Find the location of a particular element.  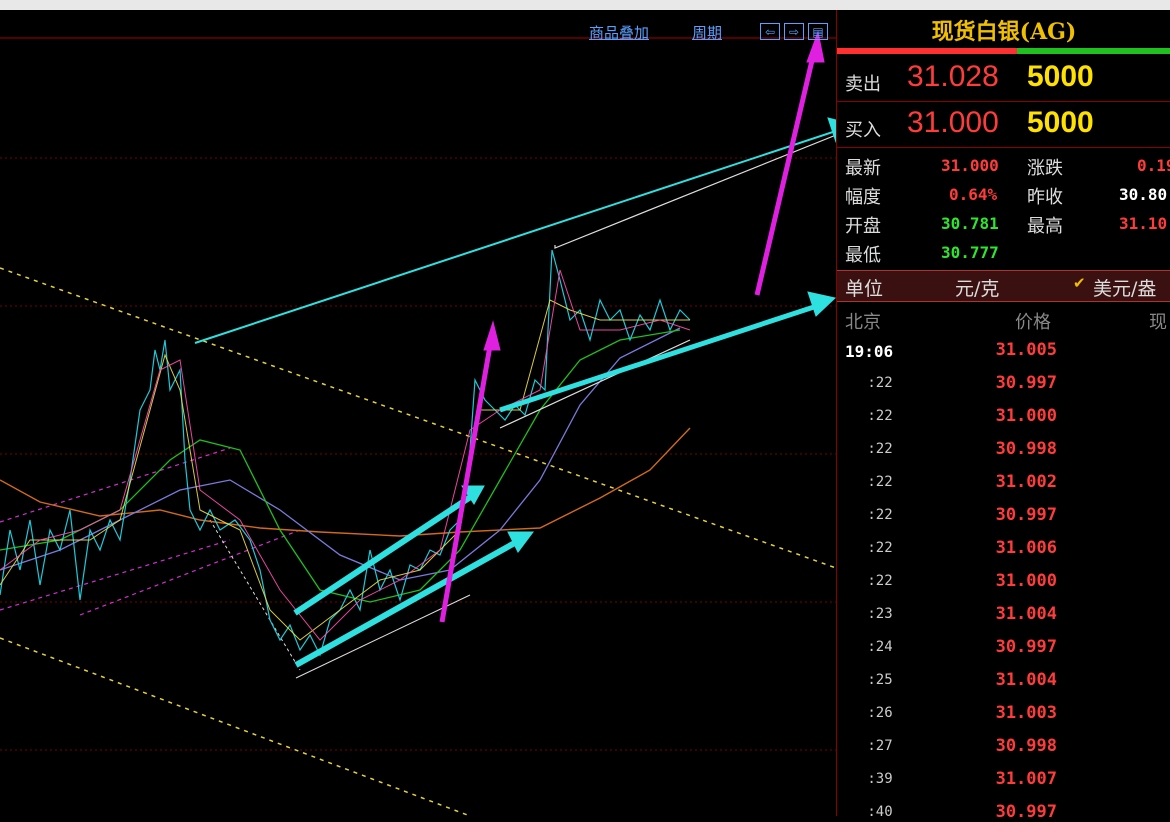

tick-price: 31.005 is located at coordinates (1026, 350).